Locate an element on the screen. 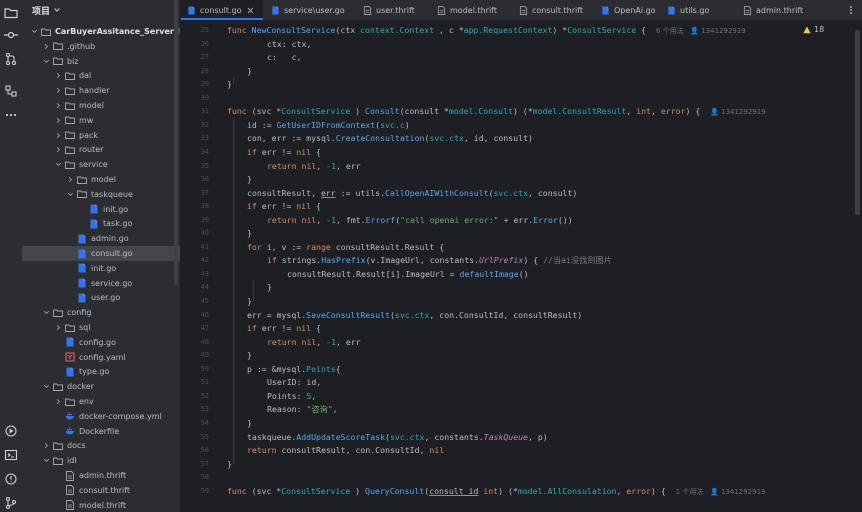 Image resolution: width=862 pixels, height=512 pixels. structure-icon is located at coordinates (11, 91).